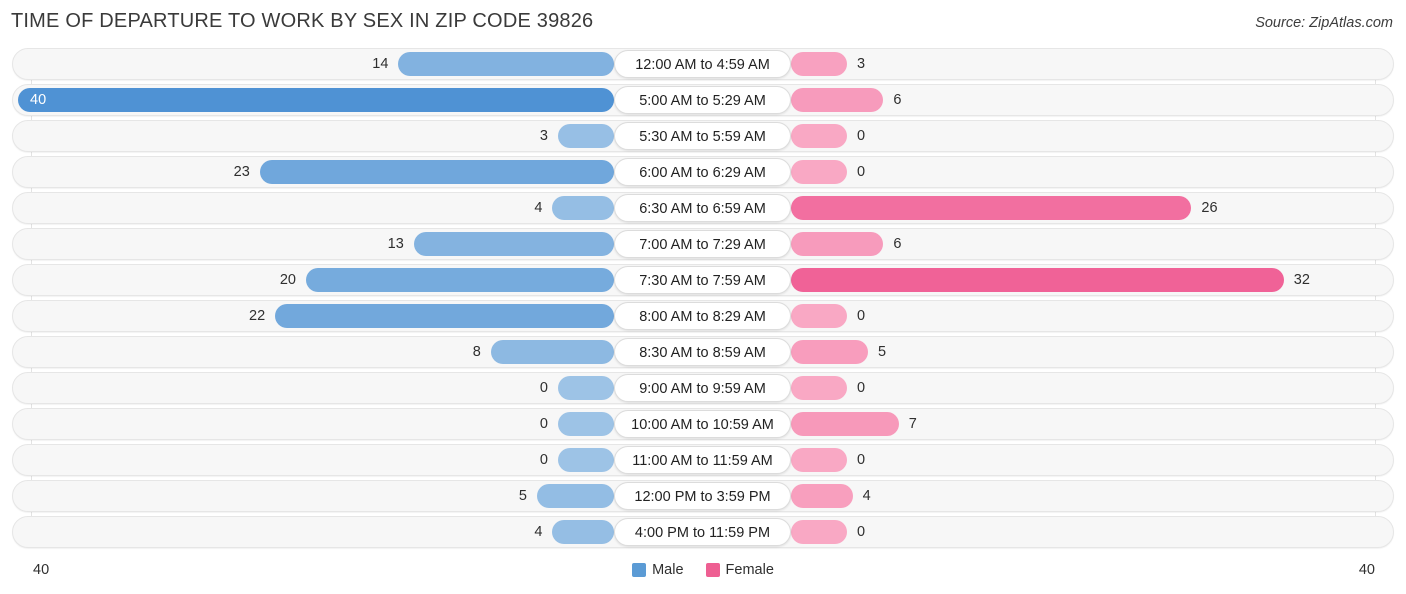 Image resolution: width=1406 pixels, height=594 pixels. I want to click on value-label-female: 32, so click(1301, 280).